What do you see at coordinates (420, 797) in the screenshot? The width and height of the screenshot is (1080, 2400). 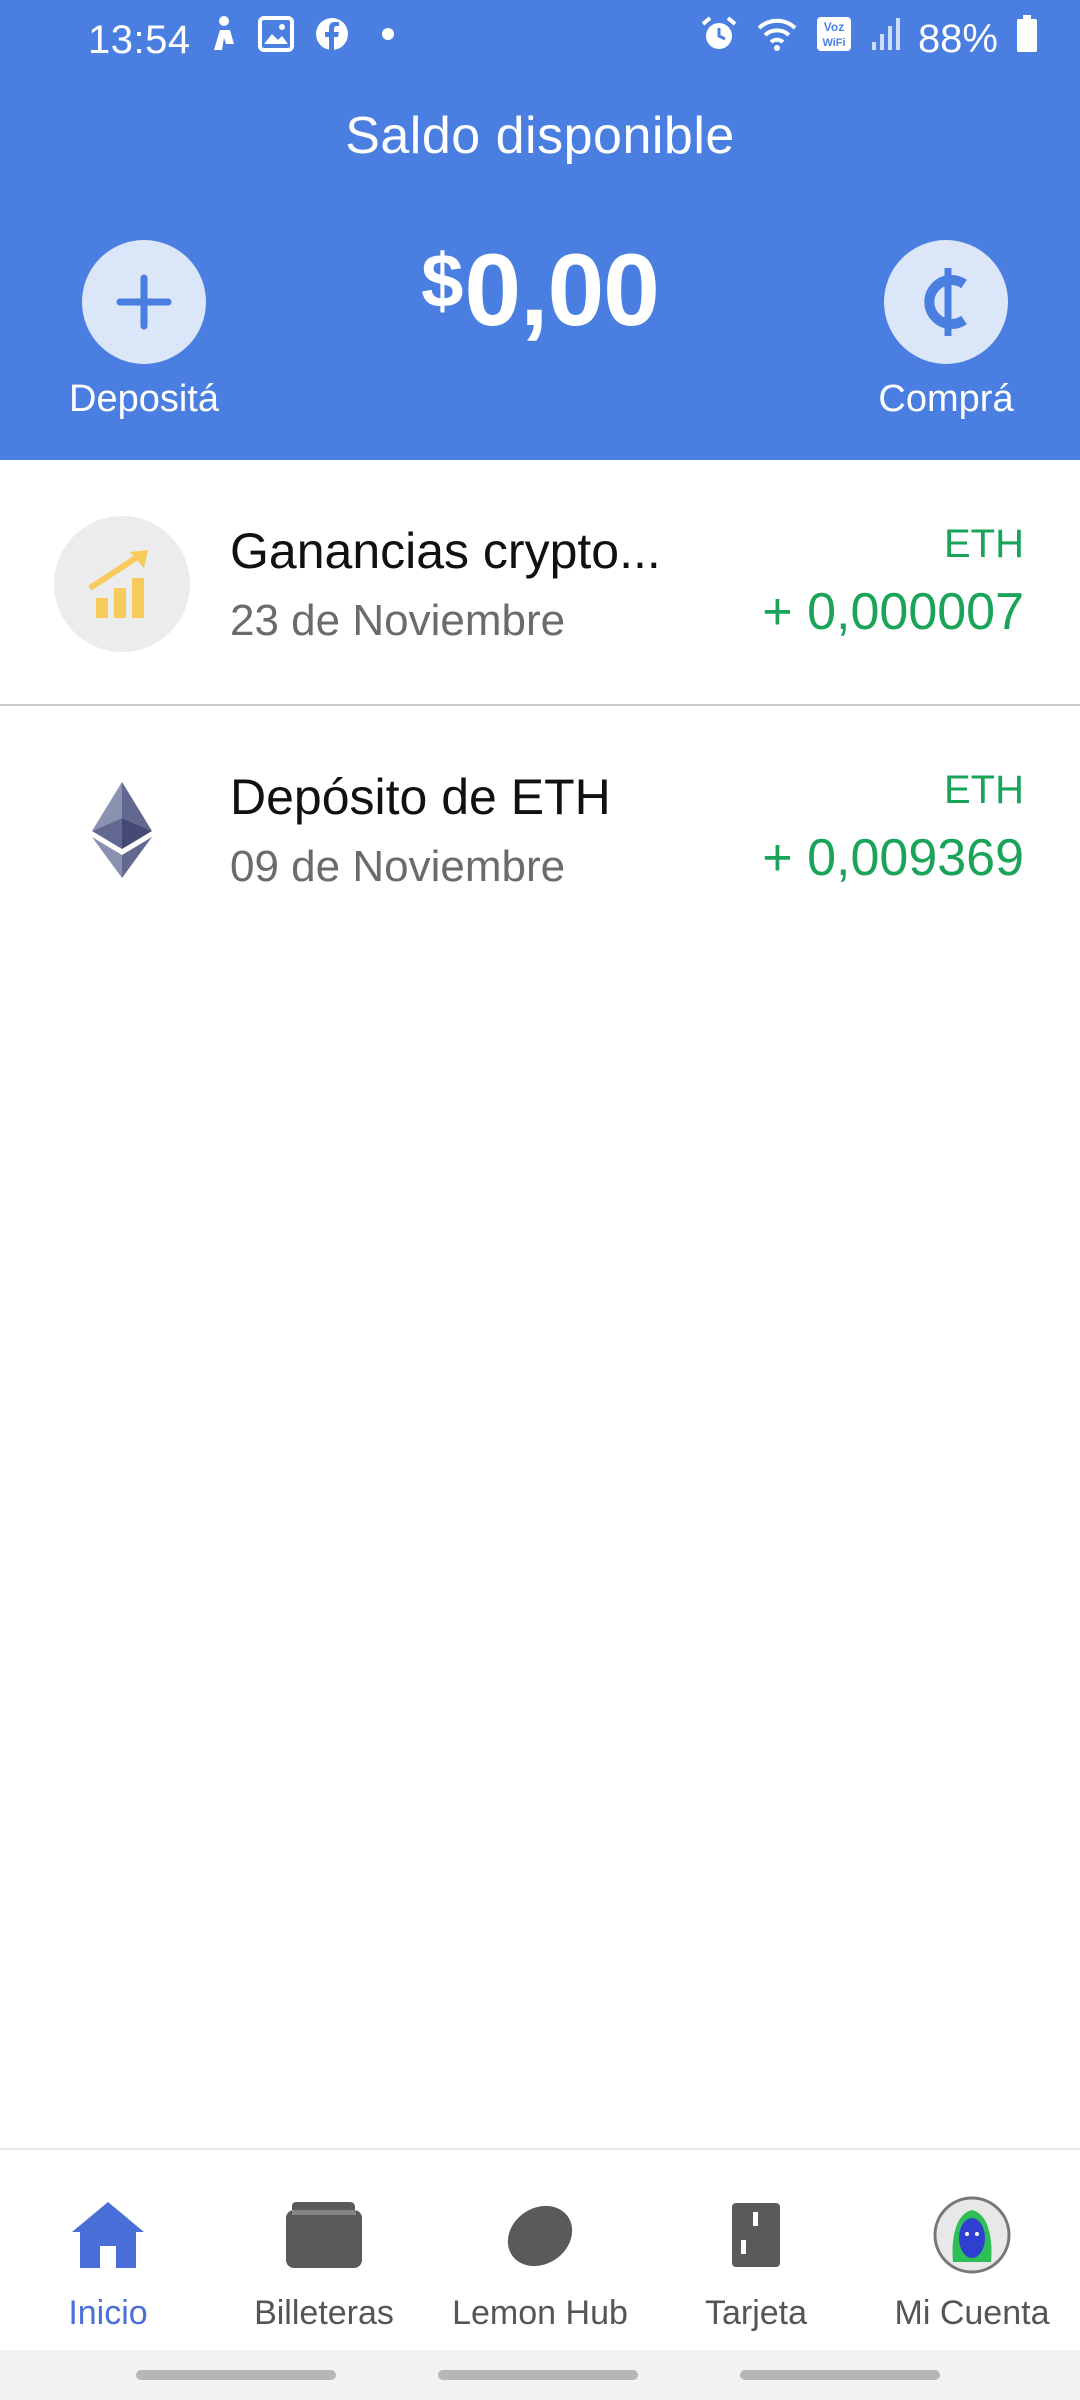 I see `transaction-title: Depósito de ETH` at bounding box center [420, 797].